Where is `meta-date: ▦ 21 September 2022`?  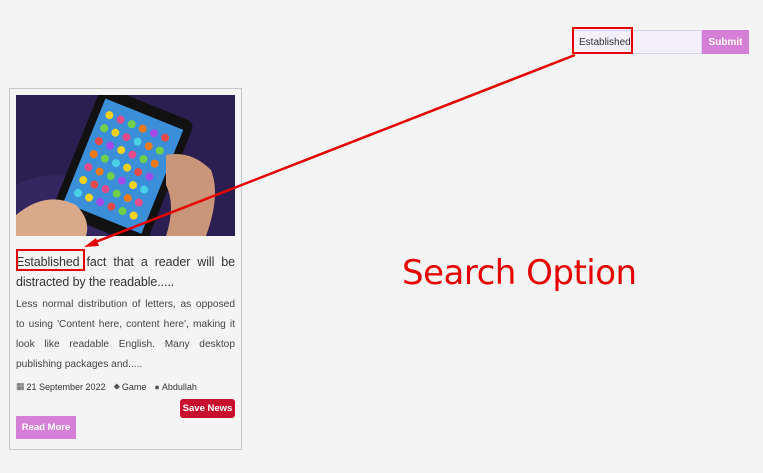 meta-date: ▦ 21 September 2022 is located at coordinates (61, 386).